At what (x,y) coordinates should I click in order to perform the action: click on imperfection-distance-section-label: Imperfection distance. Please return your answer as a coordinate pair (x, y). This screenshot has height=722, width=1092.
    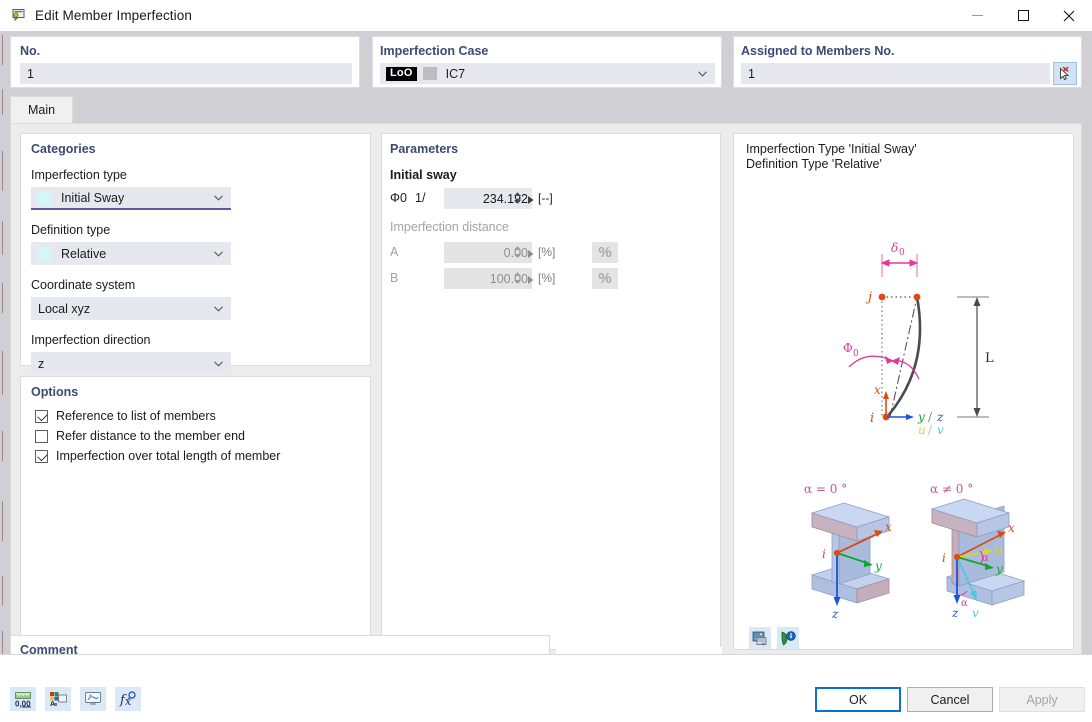
    Looking at the image, I should click on (449, 227).